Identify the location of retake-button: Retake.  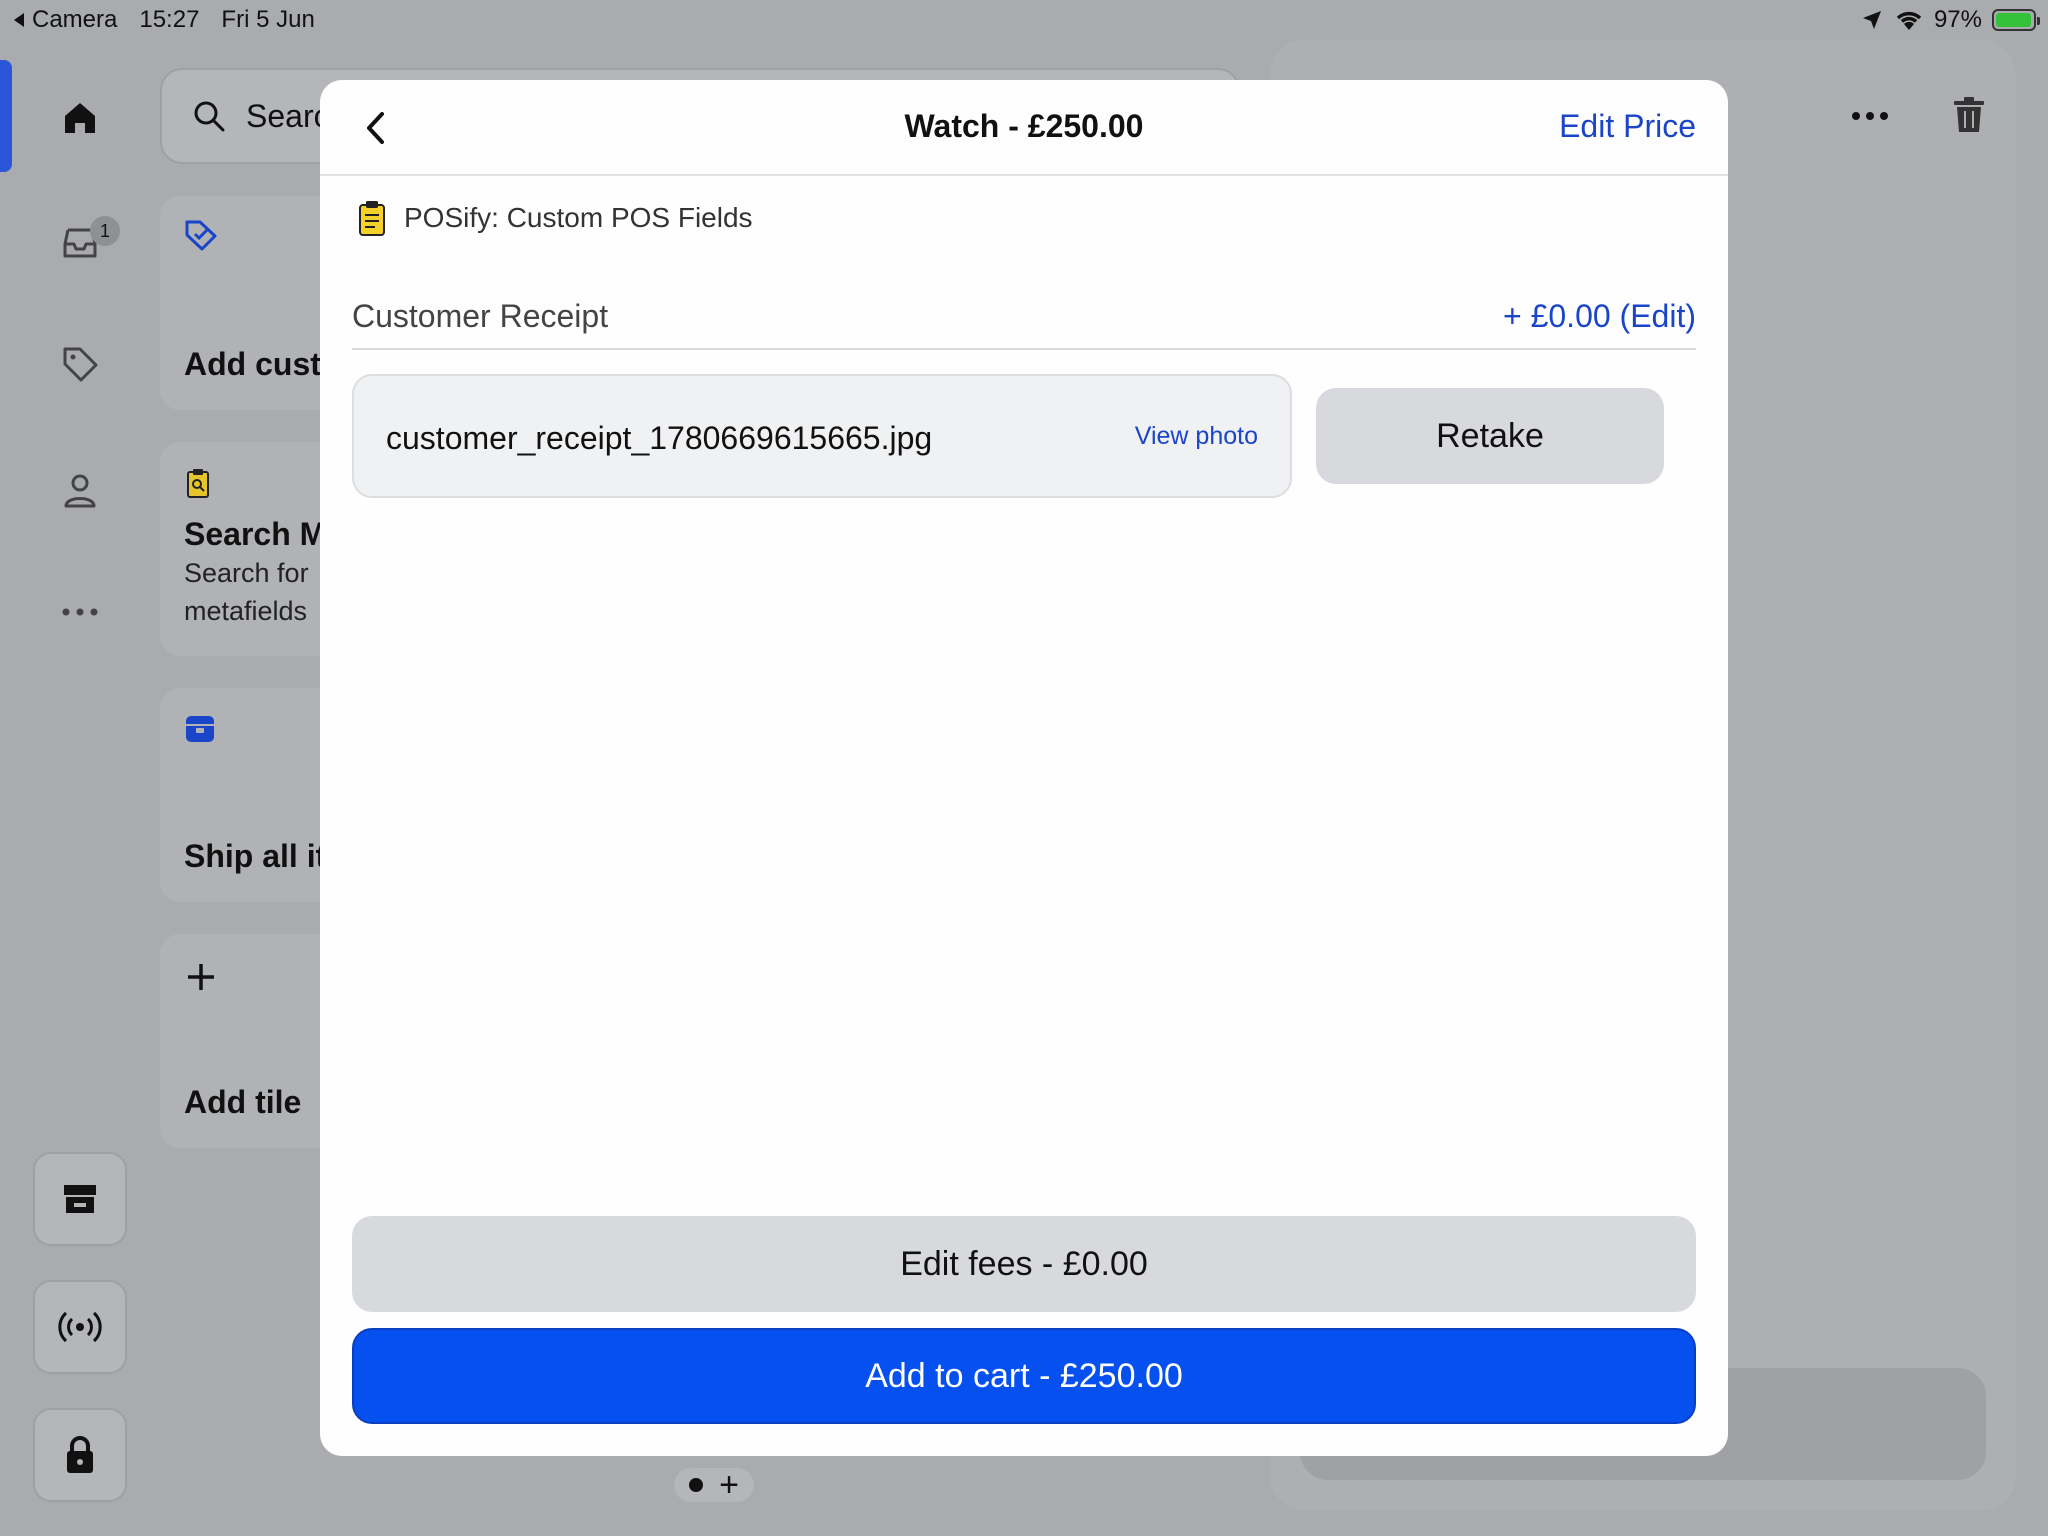
(1490, 436).